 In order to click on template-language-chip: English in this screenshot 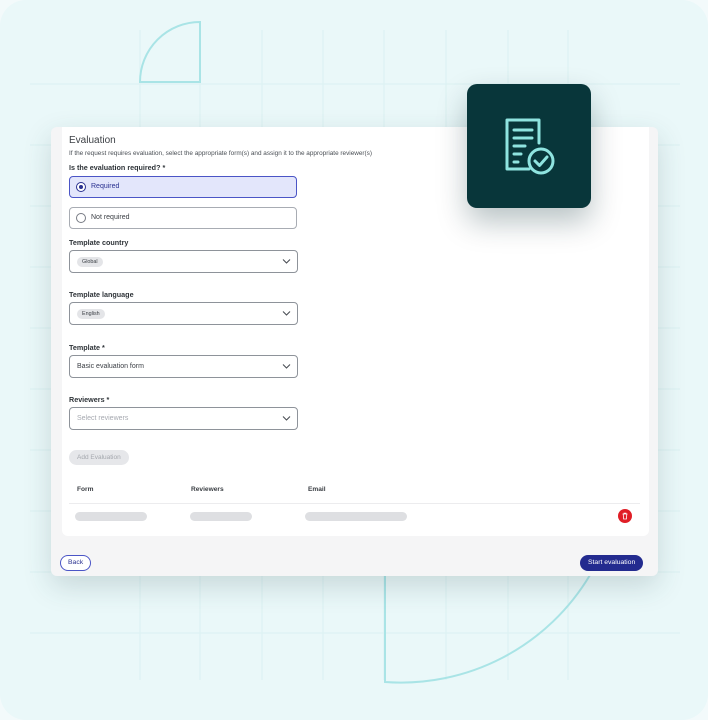, I will do `click(91, 314)`.